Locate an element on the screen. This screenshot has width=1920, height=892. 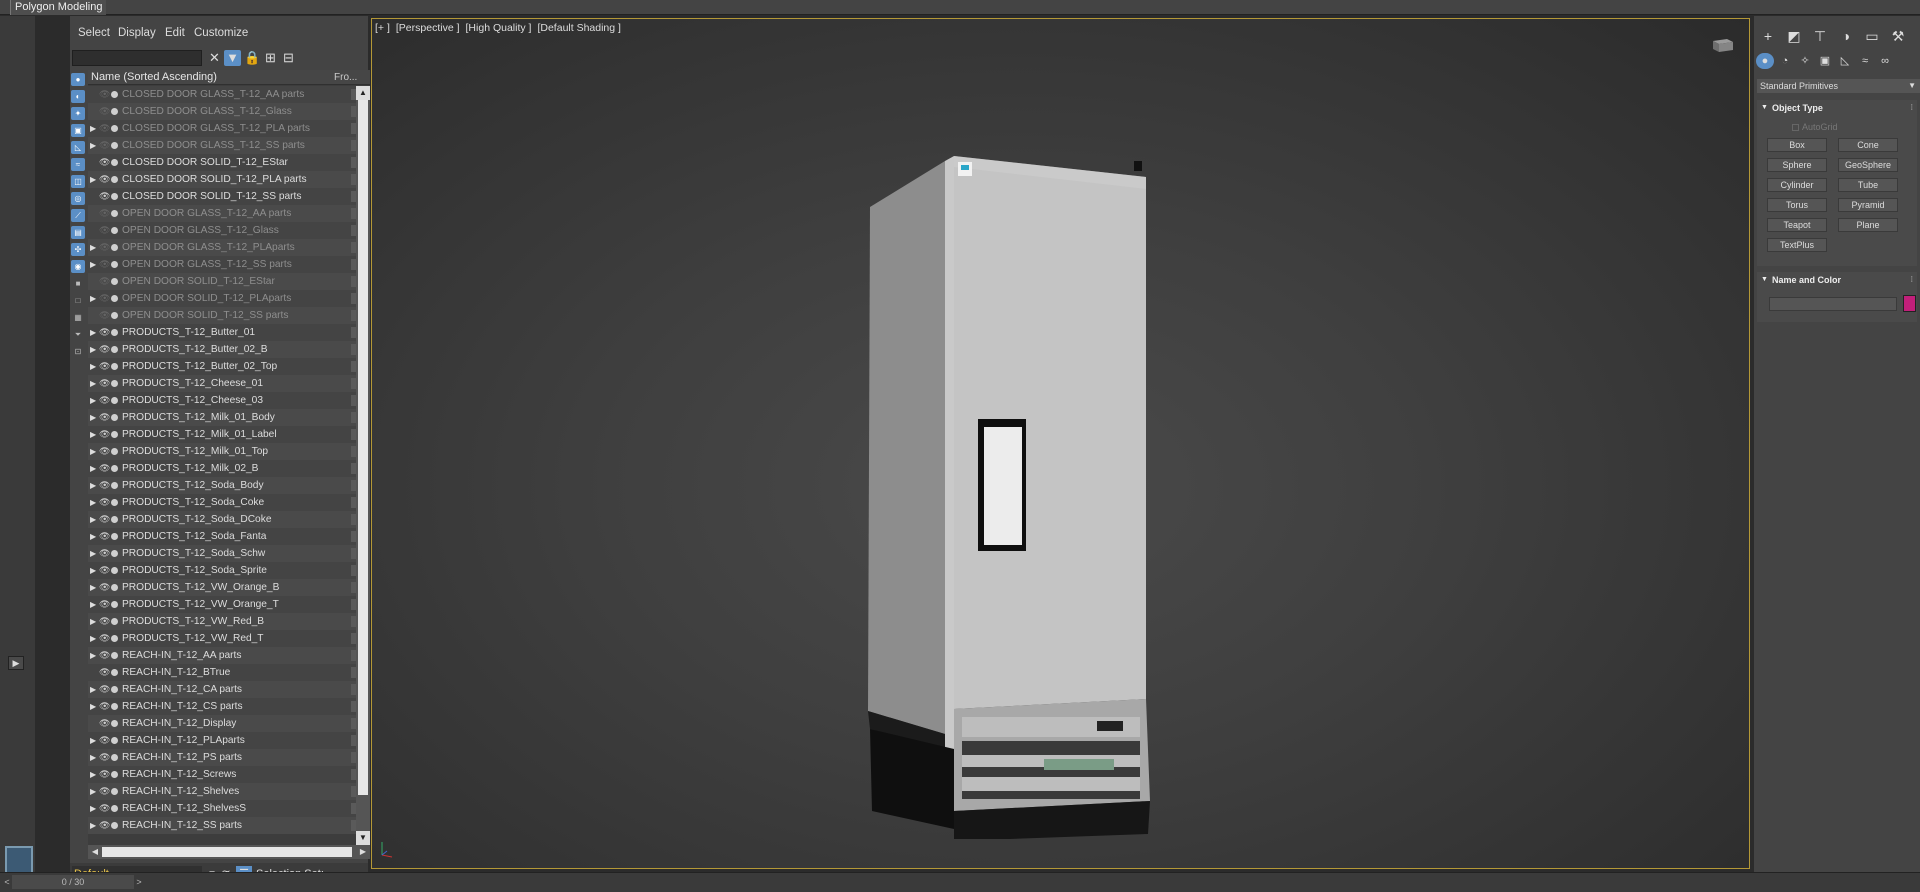
scroll-thumb is located at coordinates (363, 447).